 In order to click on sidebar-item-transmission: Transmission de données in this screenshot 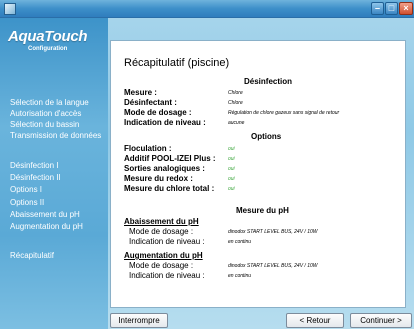, I will do `click(55, 135)`.